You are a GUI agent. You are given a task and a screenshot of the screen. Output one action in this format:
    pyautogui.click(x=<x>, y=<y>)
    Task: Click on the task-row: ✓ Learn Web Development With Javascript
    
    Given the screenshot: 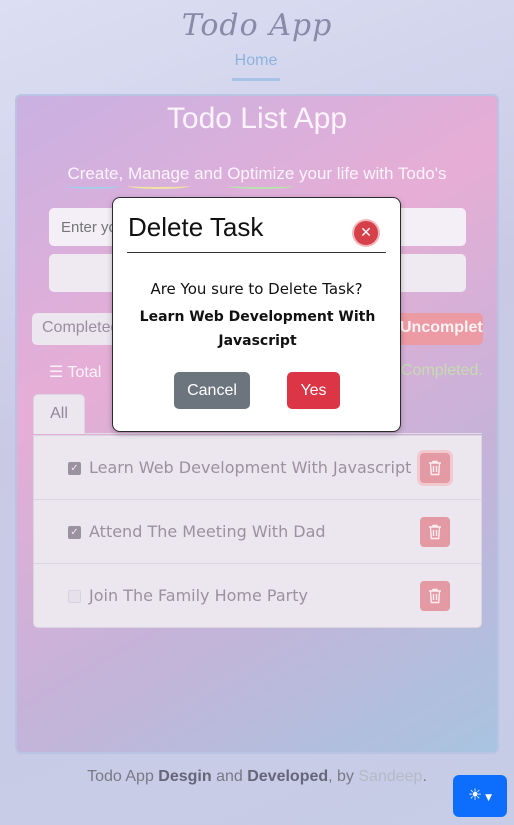 What is the action you would take?
    pyautogui.click(x=257, y=468)
    